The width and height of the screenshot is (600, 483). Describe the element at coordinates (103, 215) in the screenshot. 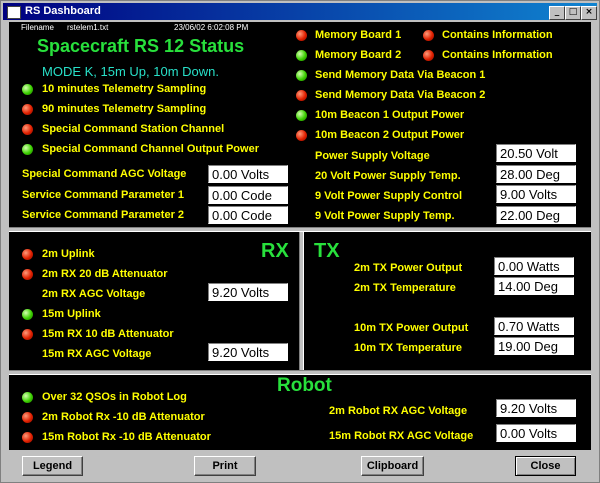

I see `param-label: Service Command Parameter 2` at that location.